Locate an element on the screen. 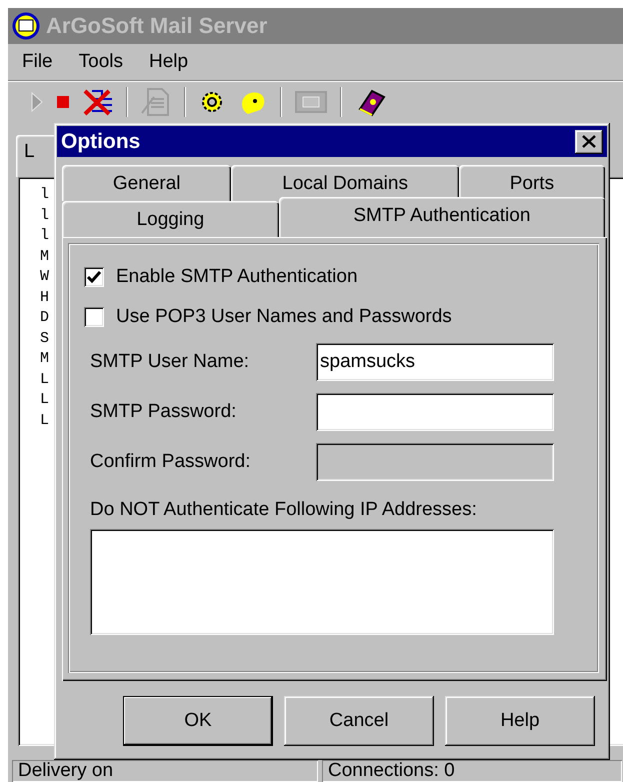  field-label: Confirm Password: is located at coordinates (171, 462).